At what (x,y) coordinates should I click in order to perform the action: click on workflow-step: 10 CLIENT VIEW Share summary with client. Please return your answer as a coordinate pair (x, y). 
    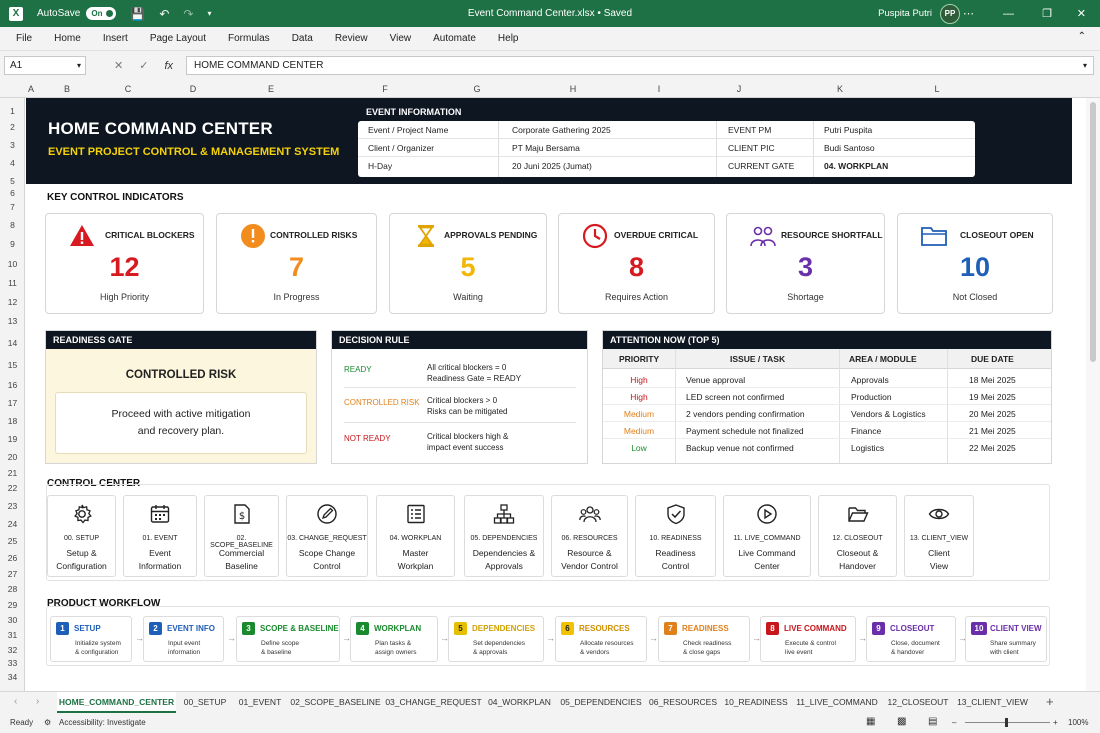
    Looking at the image, I should click on (1006, 639).